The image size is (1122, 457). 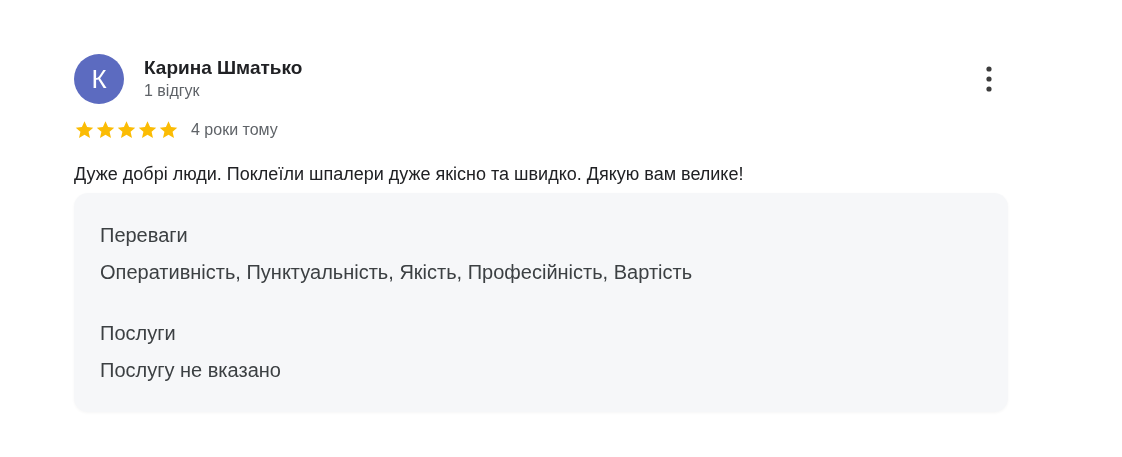 What do you see at coordinates (563, 68) in the screenshot?
I see `author-name: Карина Шматько` at bounding box center [563, 68].